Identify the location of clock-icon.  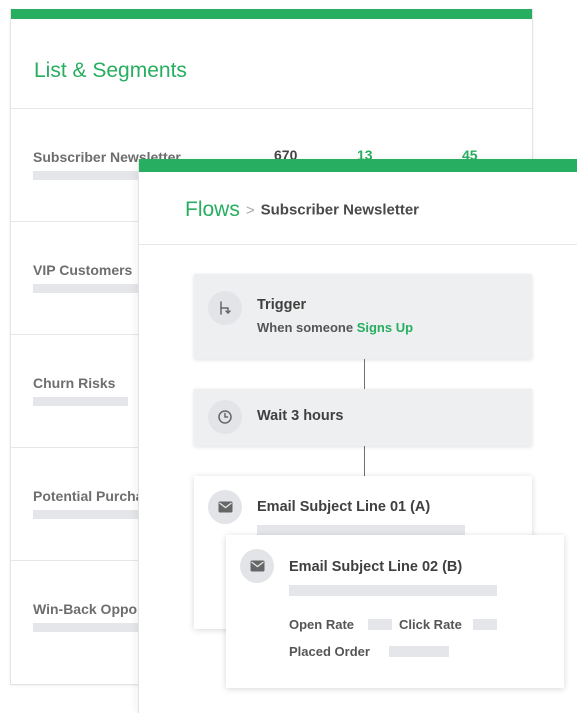
(225, 417).